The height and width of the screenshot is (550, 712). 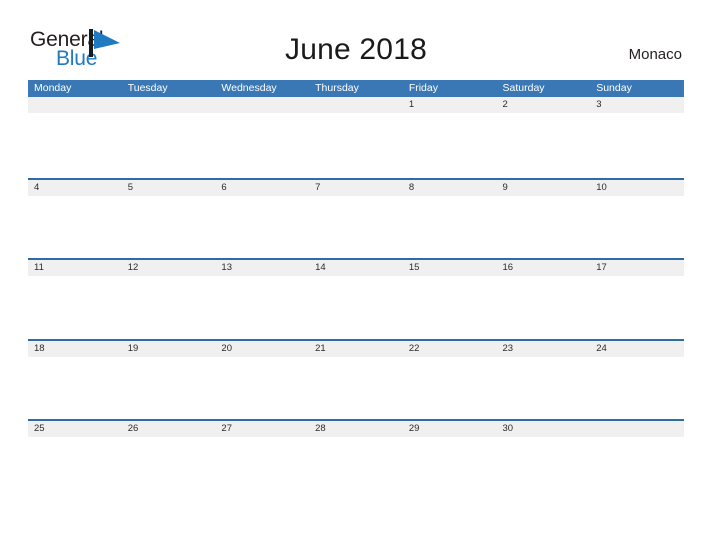 I want to click on week-row: 18 19 20 21 22 23 24, so click(x=356, y=379).